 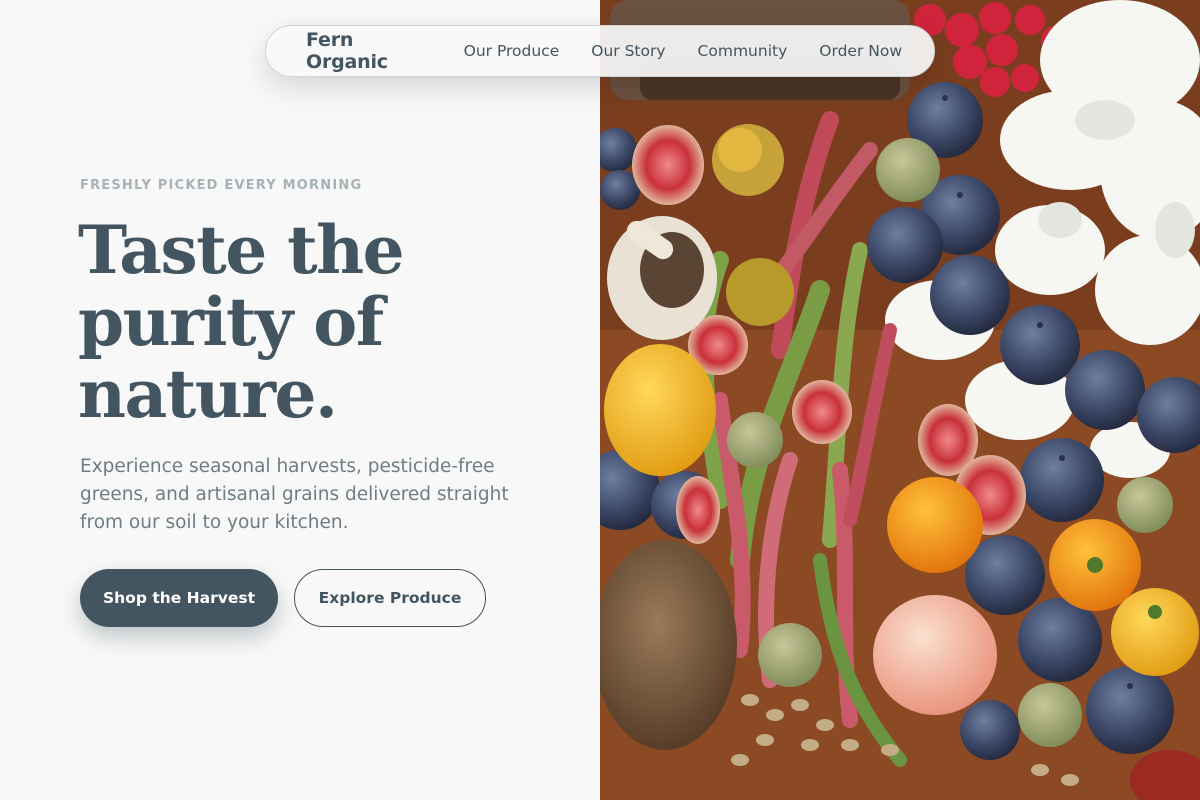 I want to click on shop-the-harvest-button: Shop the Harvest, so click(x=179, y=598).